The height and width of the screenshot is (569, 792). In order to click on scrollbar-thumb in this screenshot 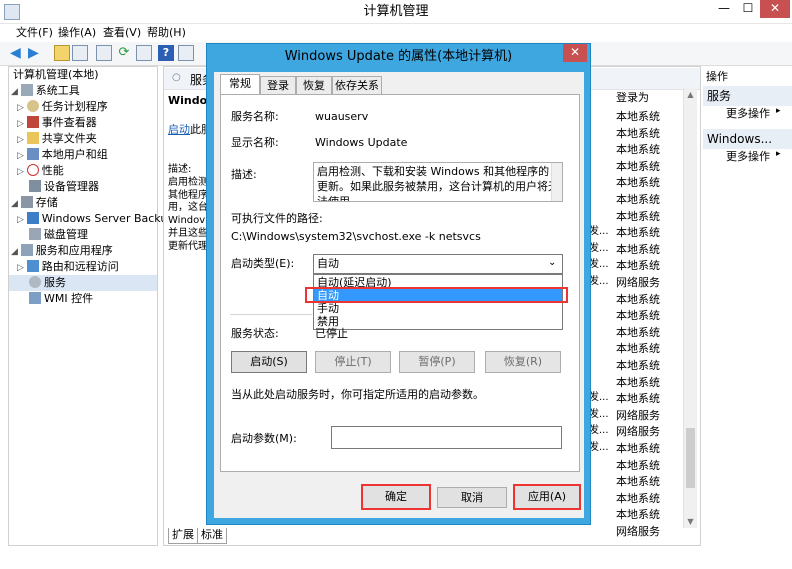, I will do `click(690, 458)`.